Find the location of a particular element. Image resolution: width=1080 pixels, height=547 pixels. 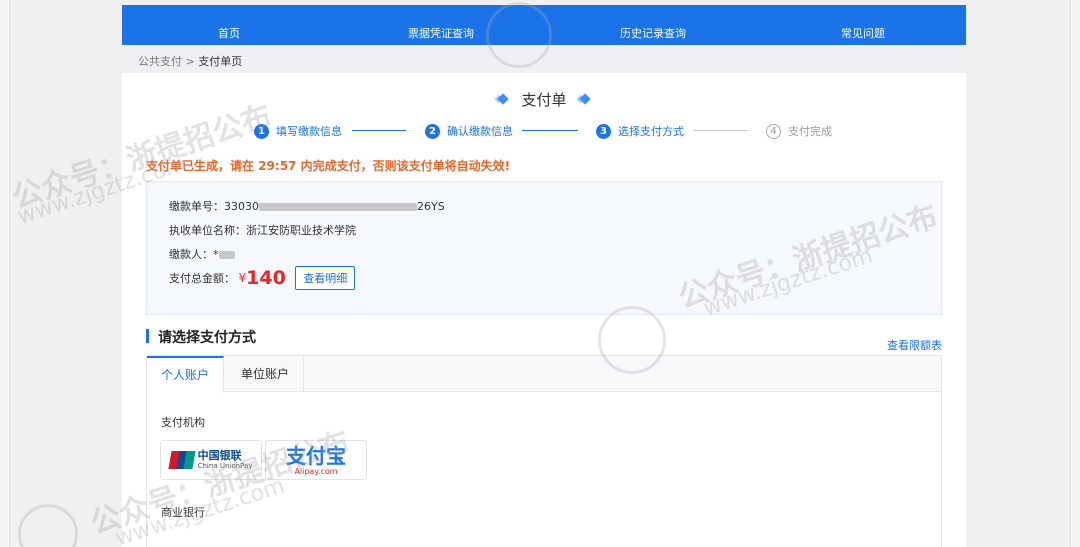

top-nav: 首页 票据凭证查询 历史记录查询 常见问题 is located at coordinates (544, 25).